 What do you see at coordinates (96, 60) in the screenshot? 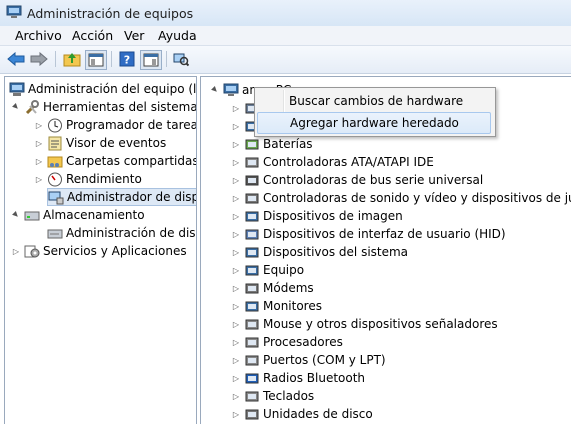
I see `show-hide-console-tree-button` at bounding box center [96, 60].